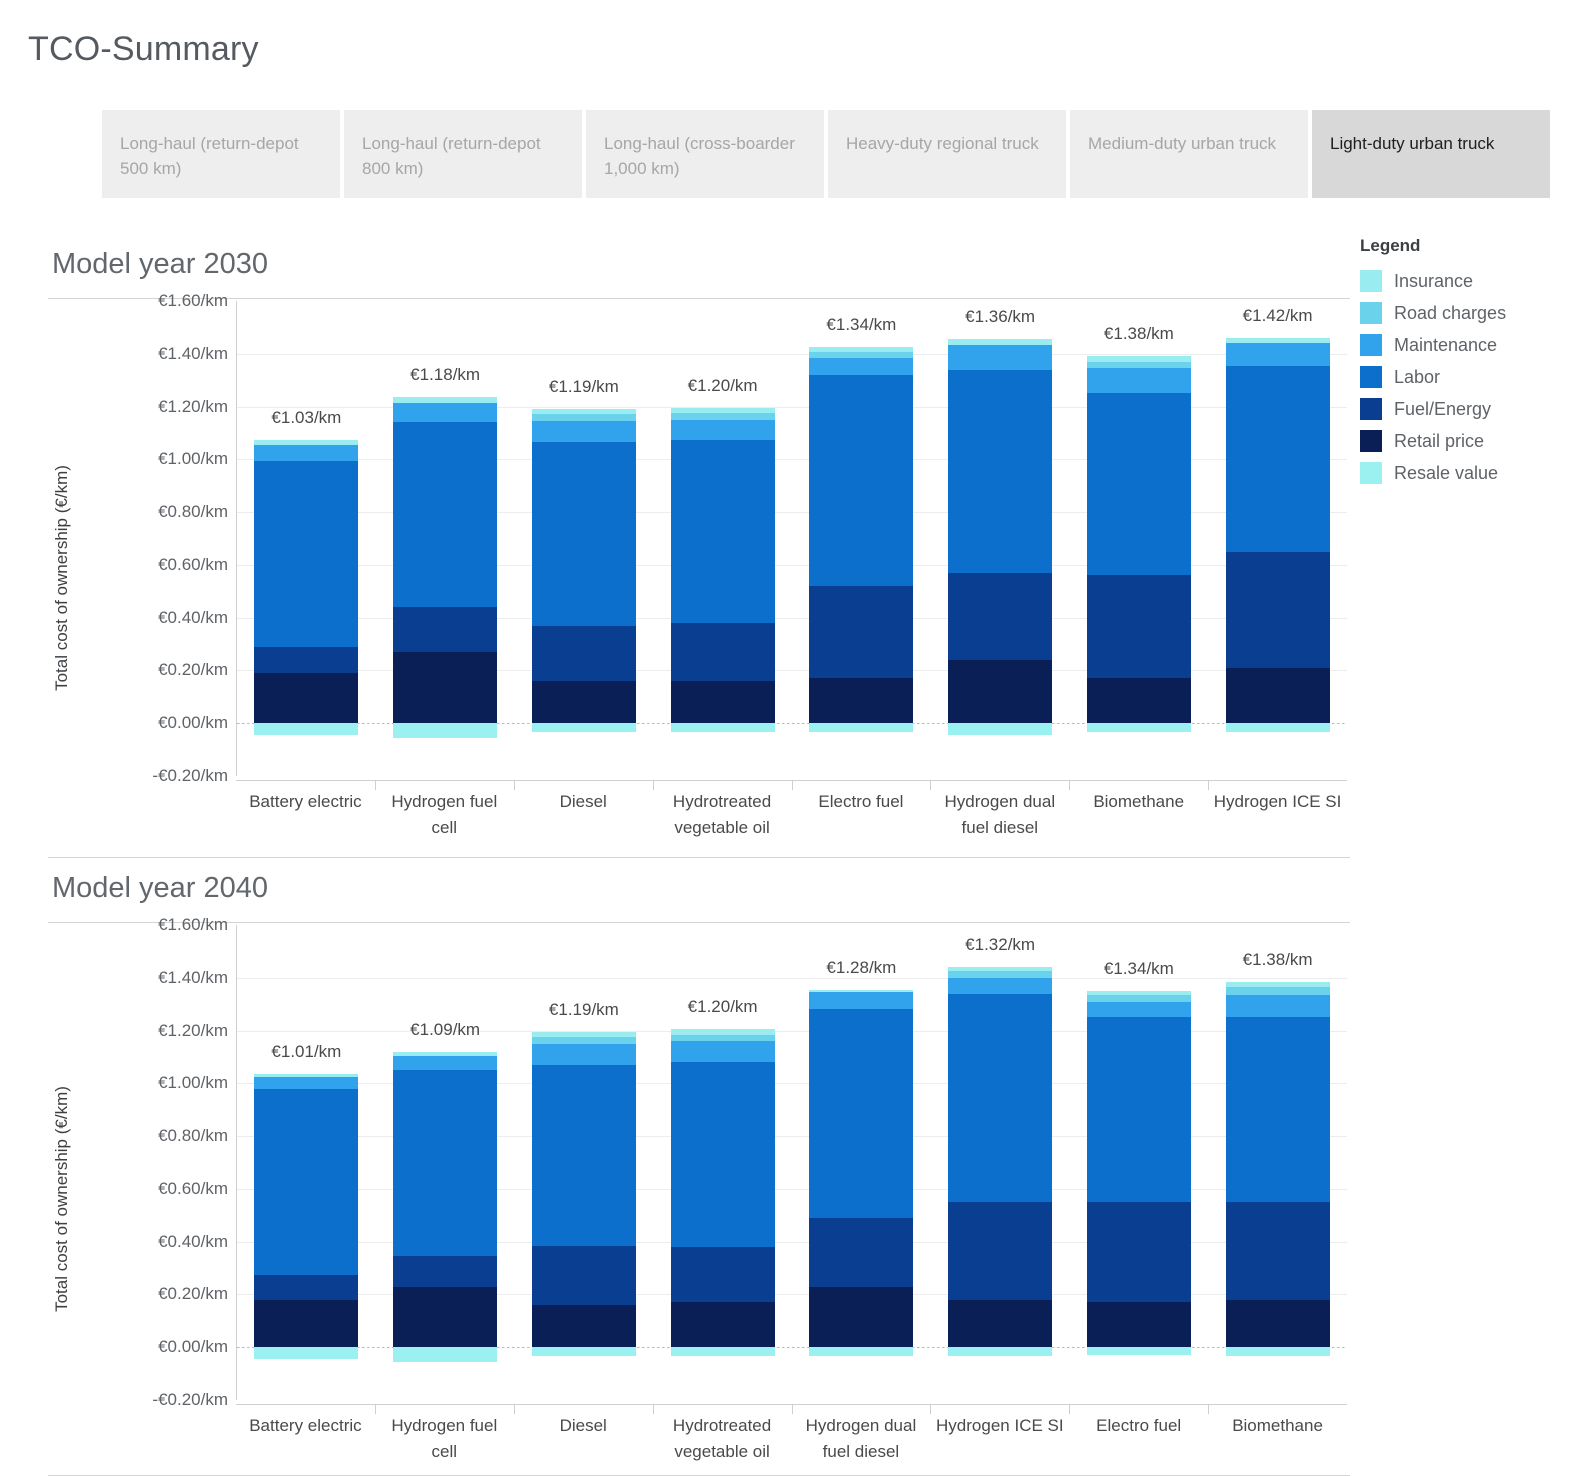 The width and height of the screenshot is (1576, 1476). Describe the element at coordinates (1465, 281) in the screenshot. I see `legend-item-insurance: Insurance` at that location.